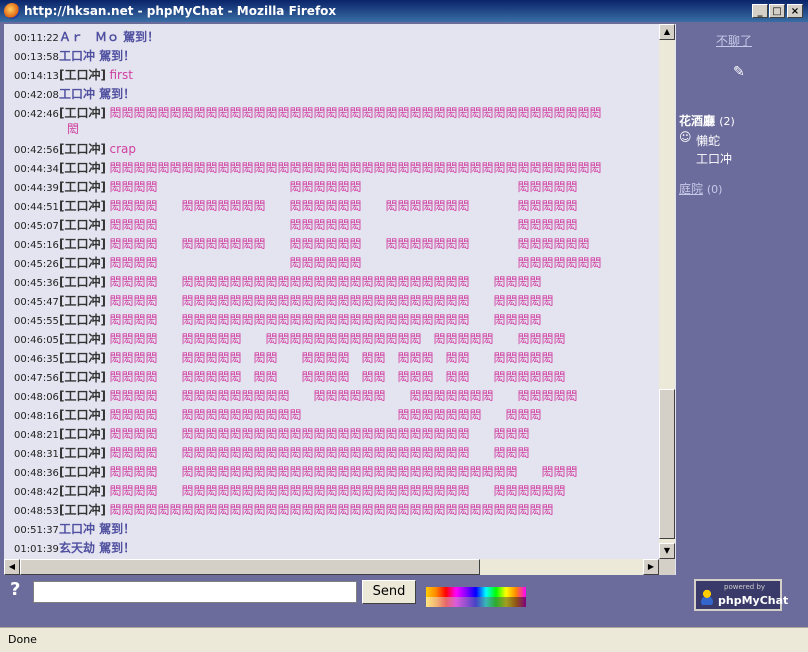 The image size is (808, 652). What do you see at coordinates (36, 378) in the screenshot?
I see `message-timestamp: 00:47:56` at bounding box center [36, 378].